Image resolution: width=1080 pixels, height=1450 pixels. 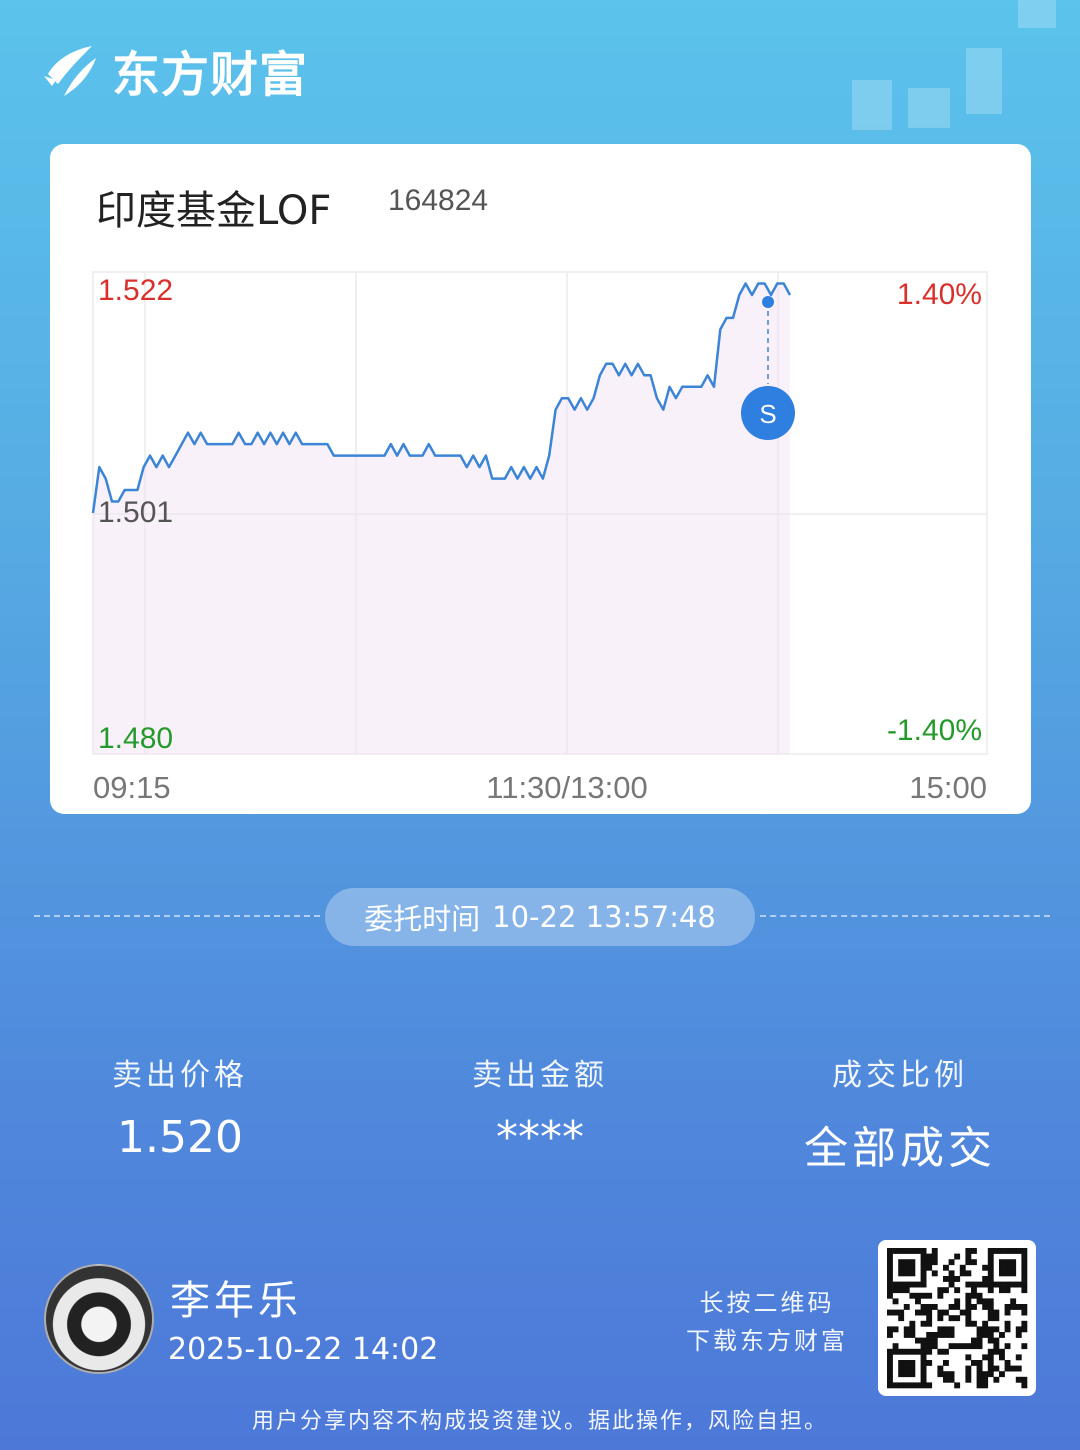 I want to click on order-time-value: 10-22 13:57:48, so click(x=604, y=917).